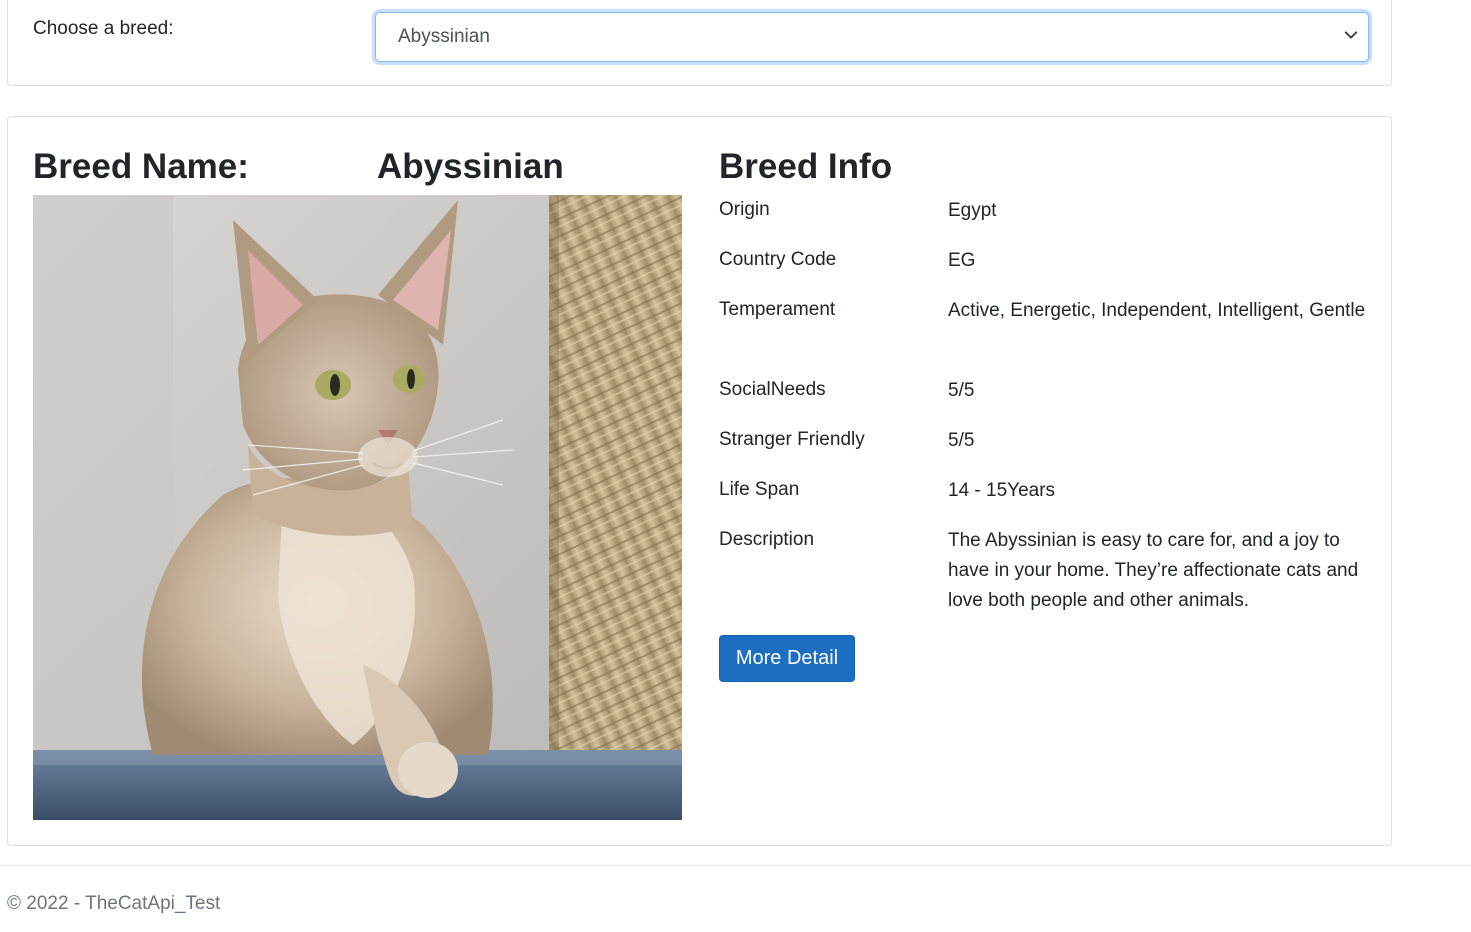 Image resolution: width=1471 pixels, height=932 pixels. I want to click on more-detail-button: More Detail, so click(787, 658).